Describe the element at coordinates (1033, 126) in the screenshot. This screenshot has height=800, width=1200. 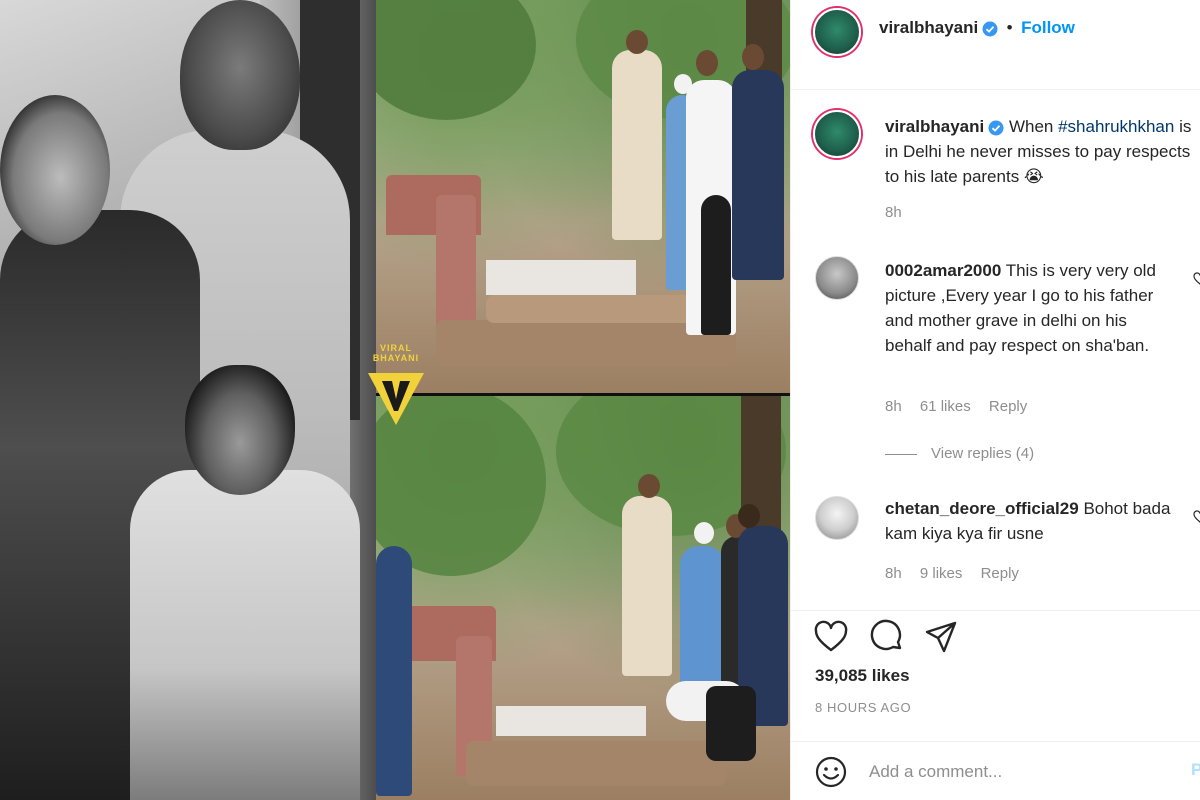
I see `caption-text-before: When` at that location.